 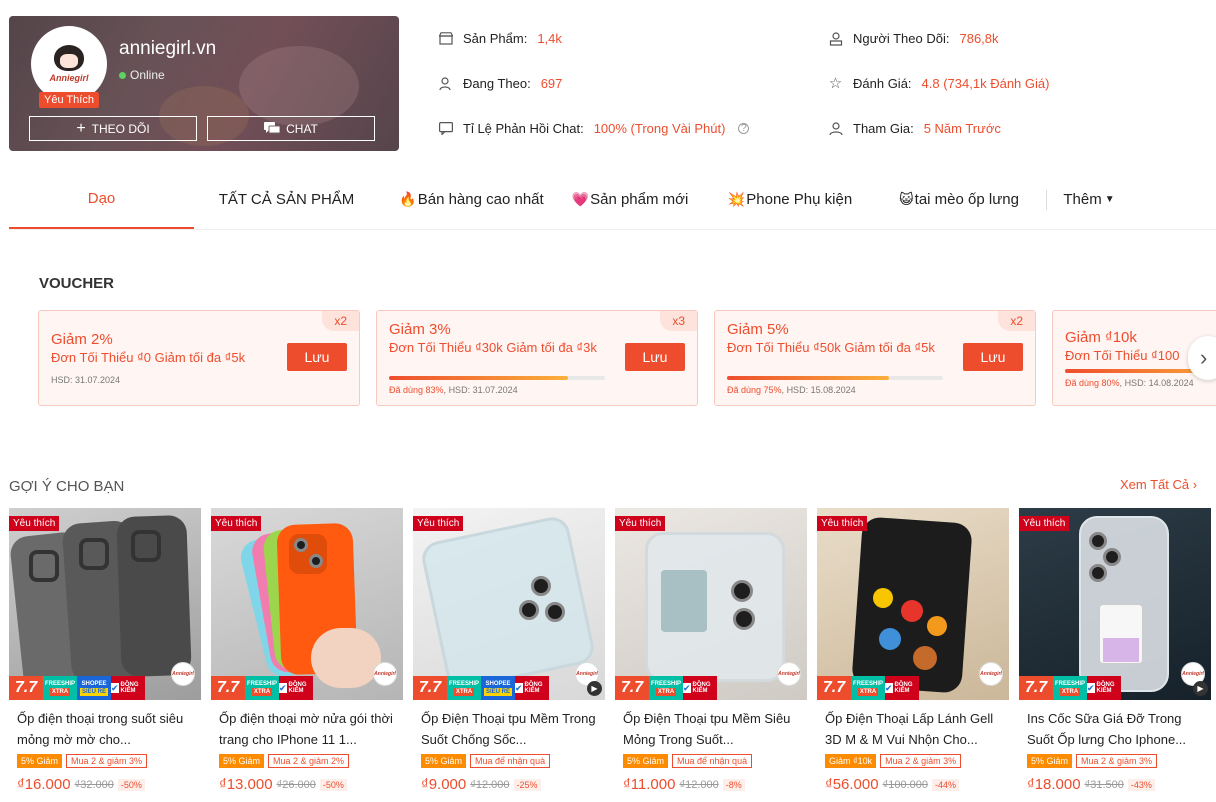 What do you see at coordinates (979, 38) in the screenshot?
I see `stat-followers-value: 786,8k` at bounding box center [979, 38].